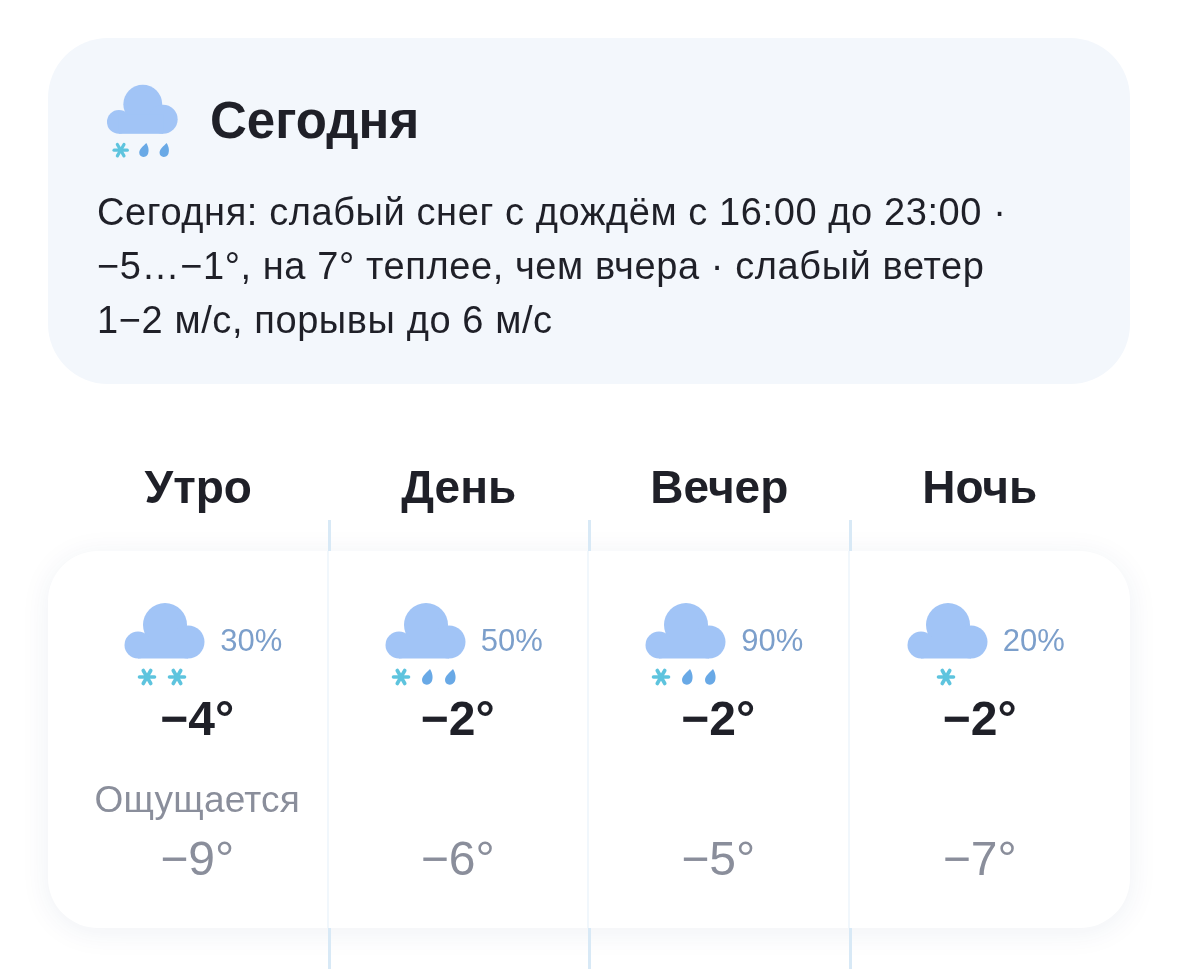  What do you see at coordinates (1033, 641) in the screenshot?
I see `precipitation-chance: 20%` at bounding box center [1033, 641].